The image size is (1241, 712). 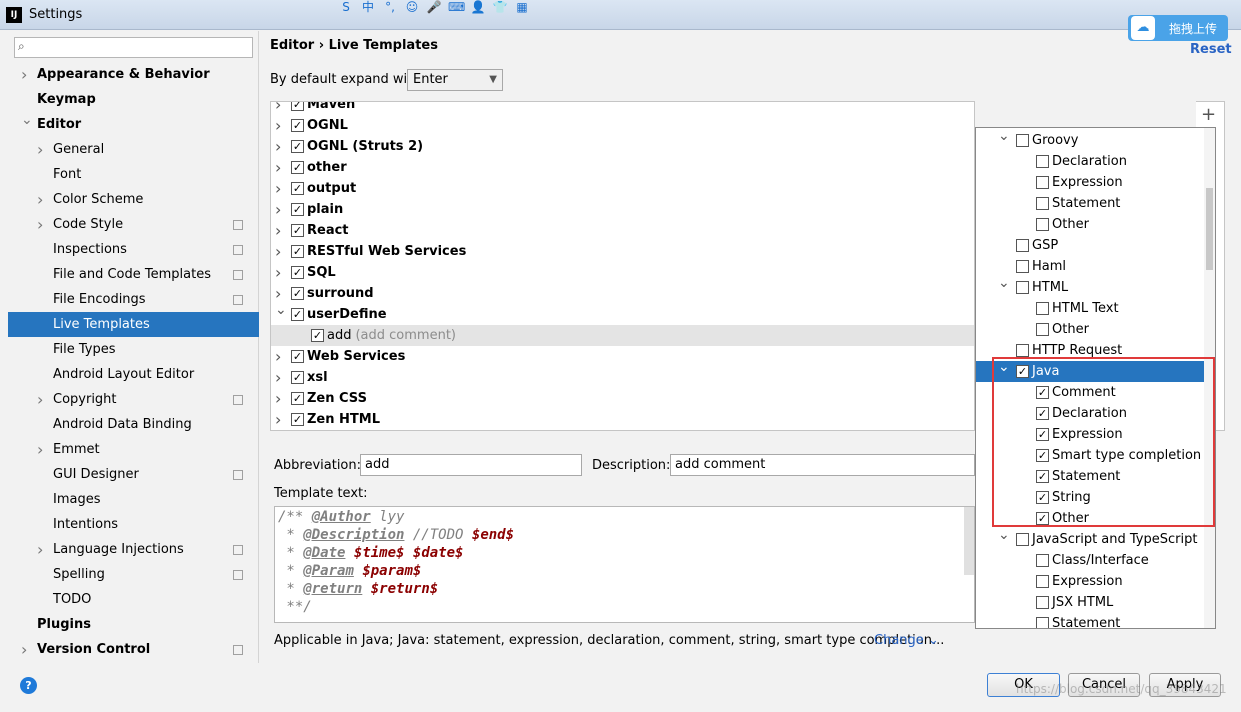 What do you see at coordinates (1209, 378) in the screenshot?
I see `popup-scrollbar` at bounding box center [1209, 378].